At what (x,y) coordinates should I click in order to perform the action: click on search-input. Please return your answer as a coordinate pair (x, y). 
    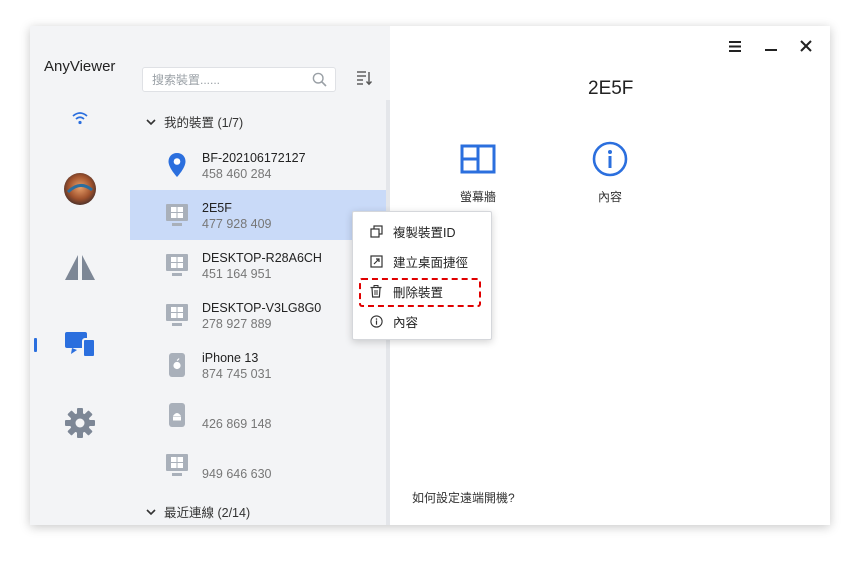
    Looking at the image, I should click on (223, 79).